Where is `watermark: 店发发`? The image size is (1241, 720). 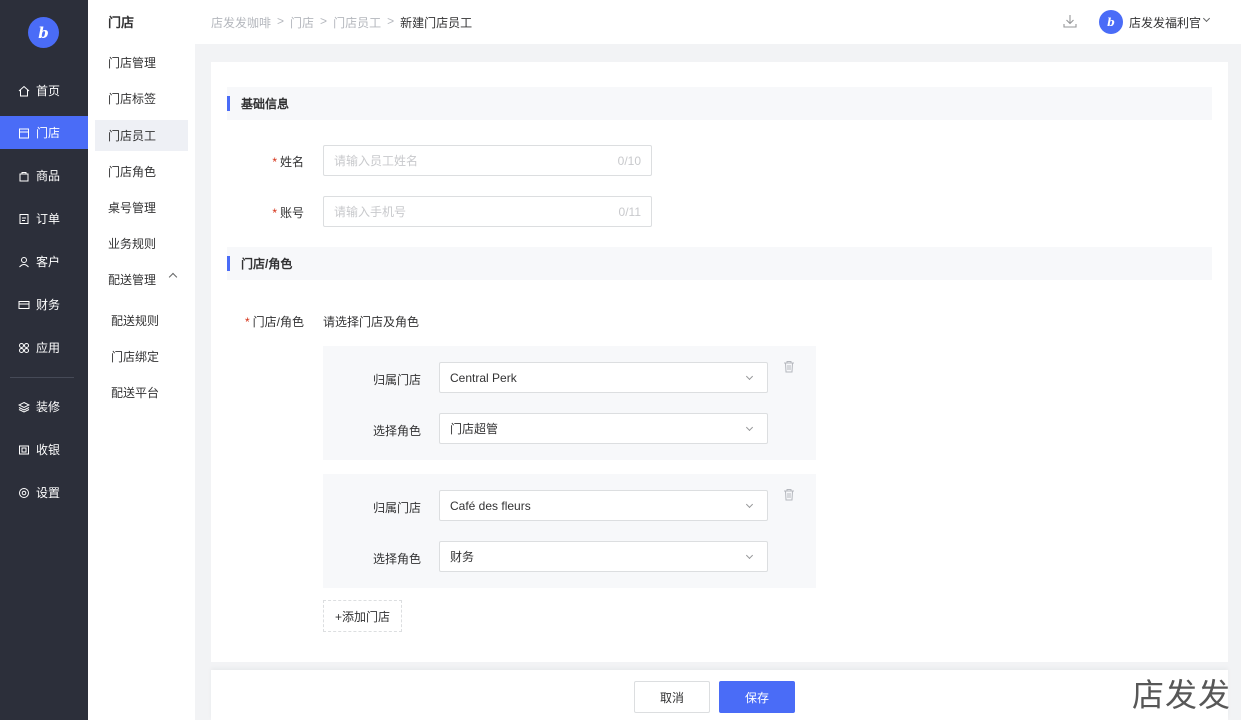
watermark: 店发发 is located at coordinates (1181, 695).